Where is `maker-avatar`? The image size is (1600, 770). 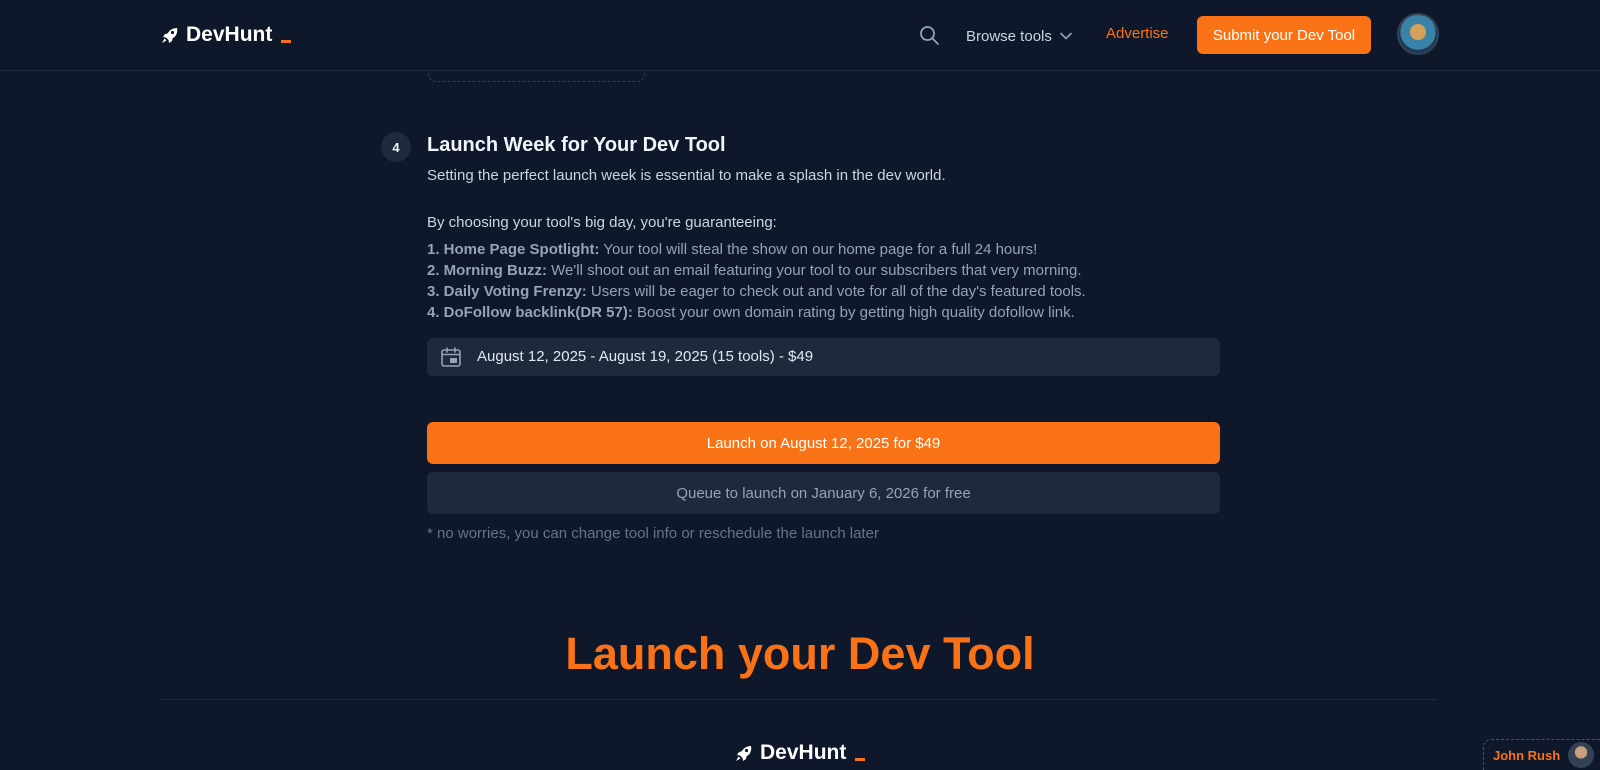 maker-avatar is located at coordinates (1581, 755).